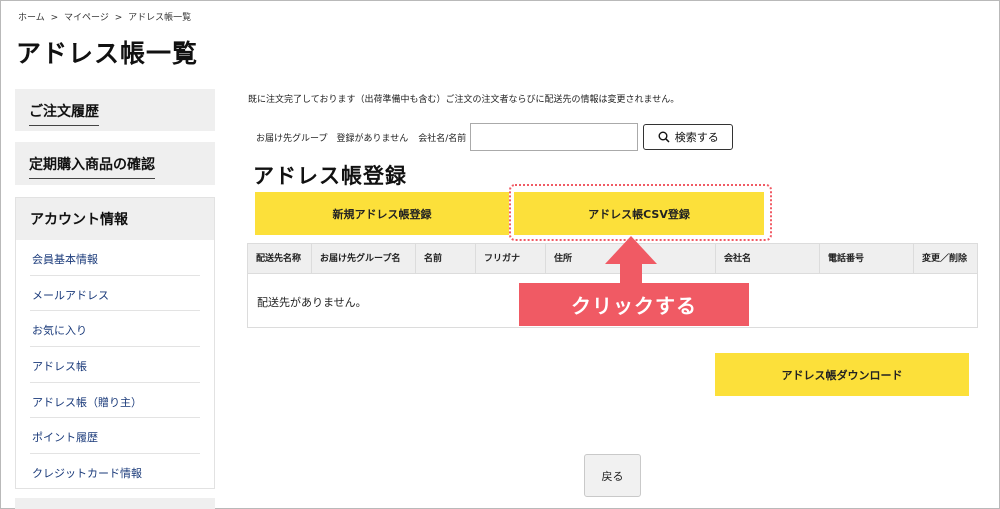  I want to click on table-empty-message: 配送先がありません。, so click(312, 302).